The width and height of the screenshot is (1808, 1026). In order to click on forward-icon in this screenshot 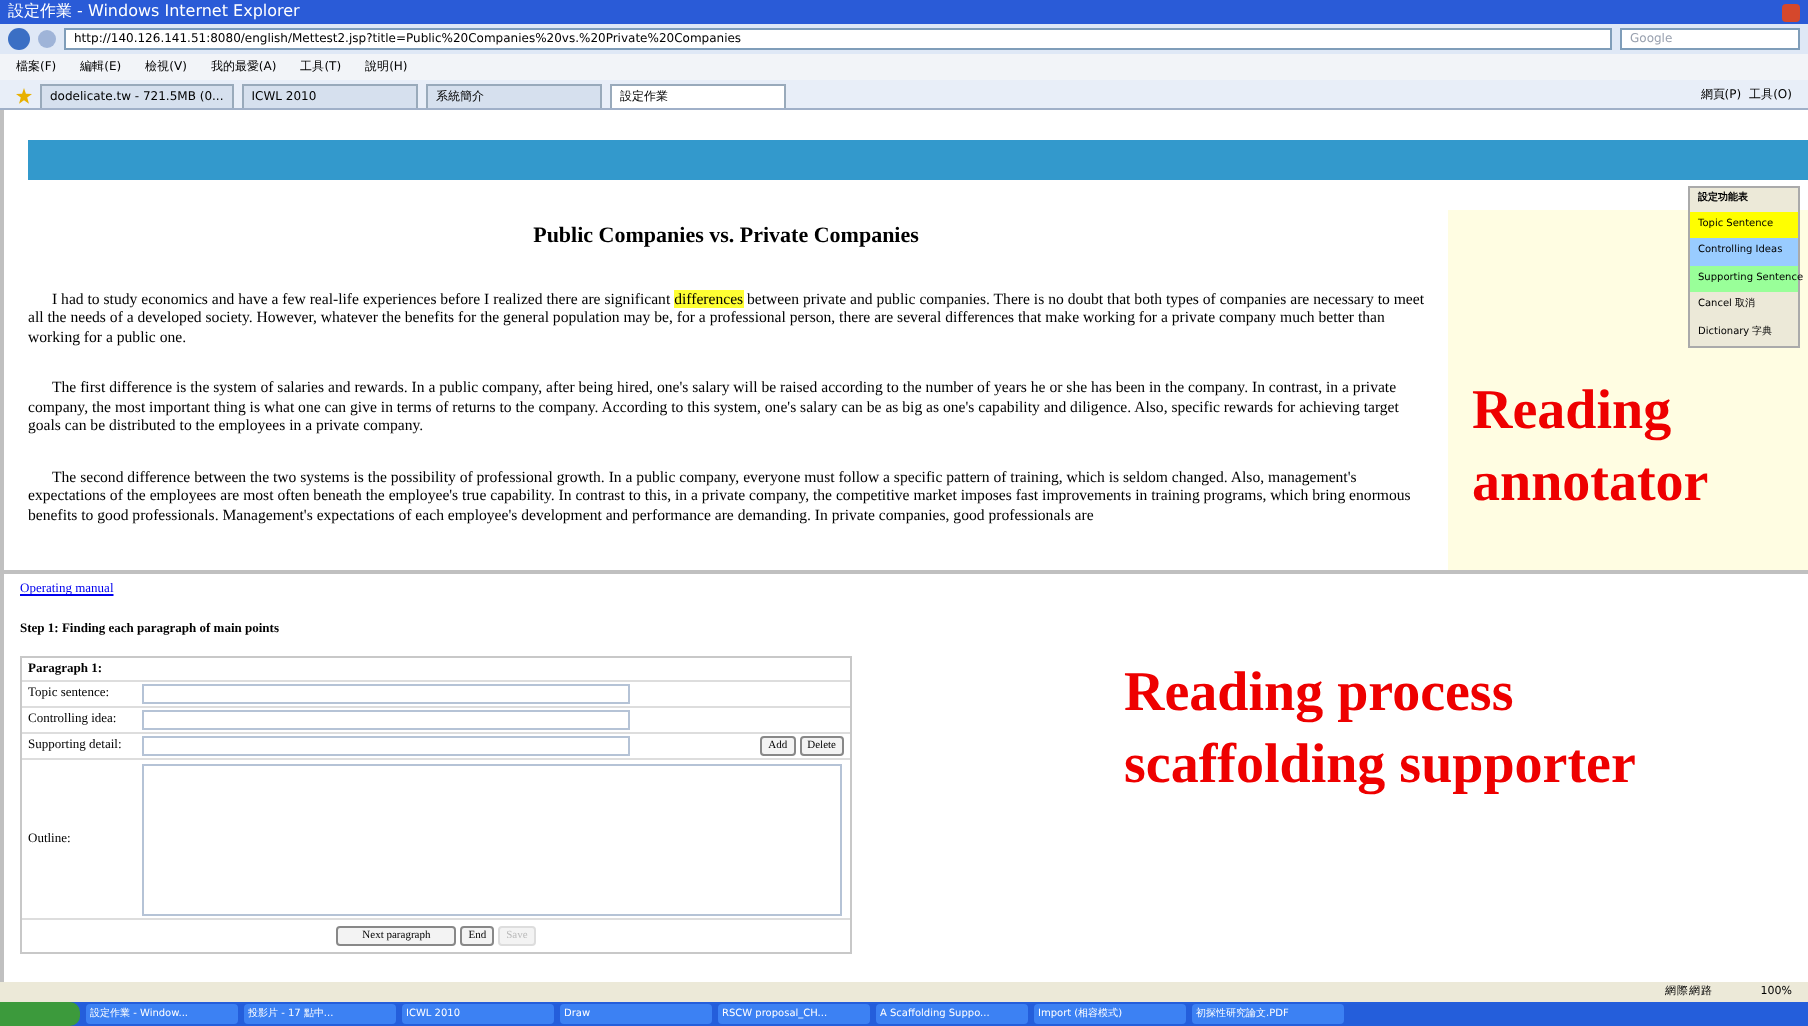, I will do `click(47, 39)`.